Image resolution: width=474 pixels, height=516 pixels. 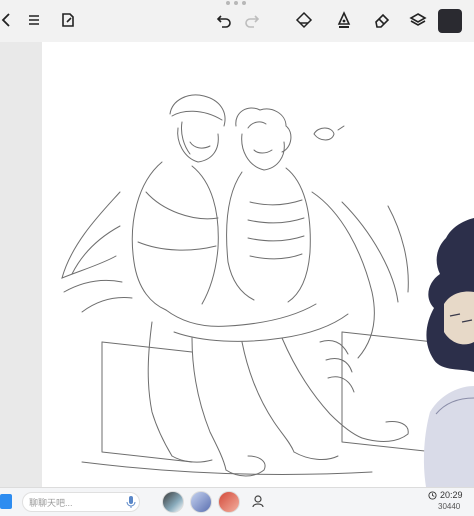 I want to click on layers-icon, so click(x=418, y=20).